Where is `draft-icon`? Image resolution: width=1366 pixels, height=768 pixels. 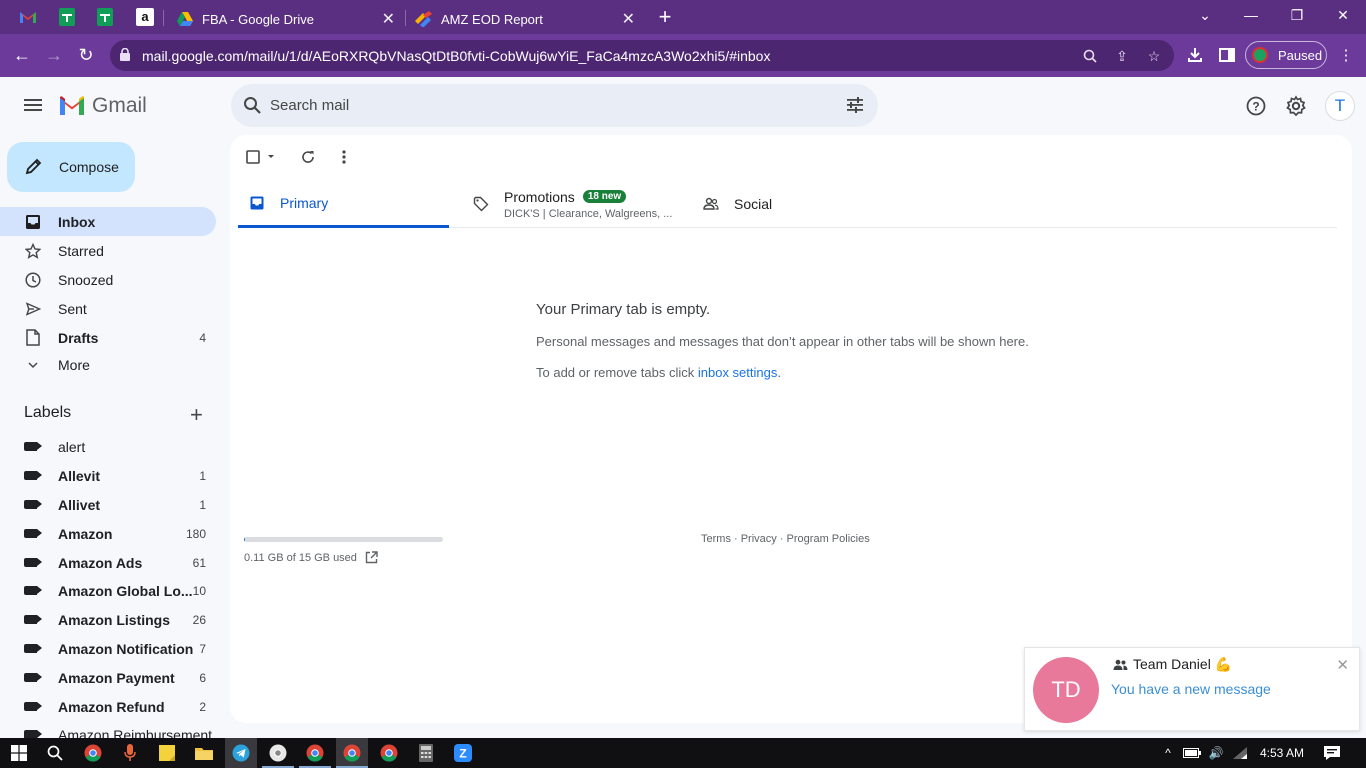 draft-icon is located at coordinates (33, 338).